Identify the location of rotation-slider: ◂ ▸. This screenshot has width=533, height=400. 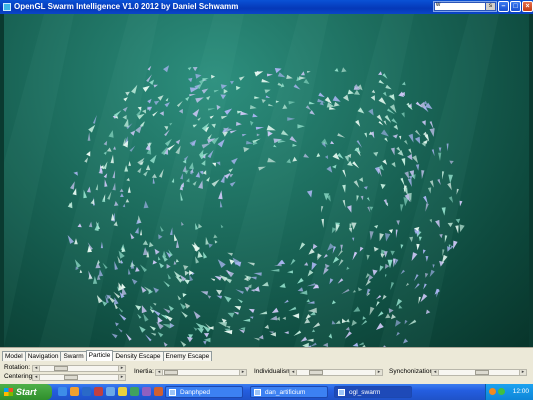
(79, 368).